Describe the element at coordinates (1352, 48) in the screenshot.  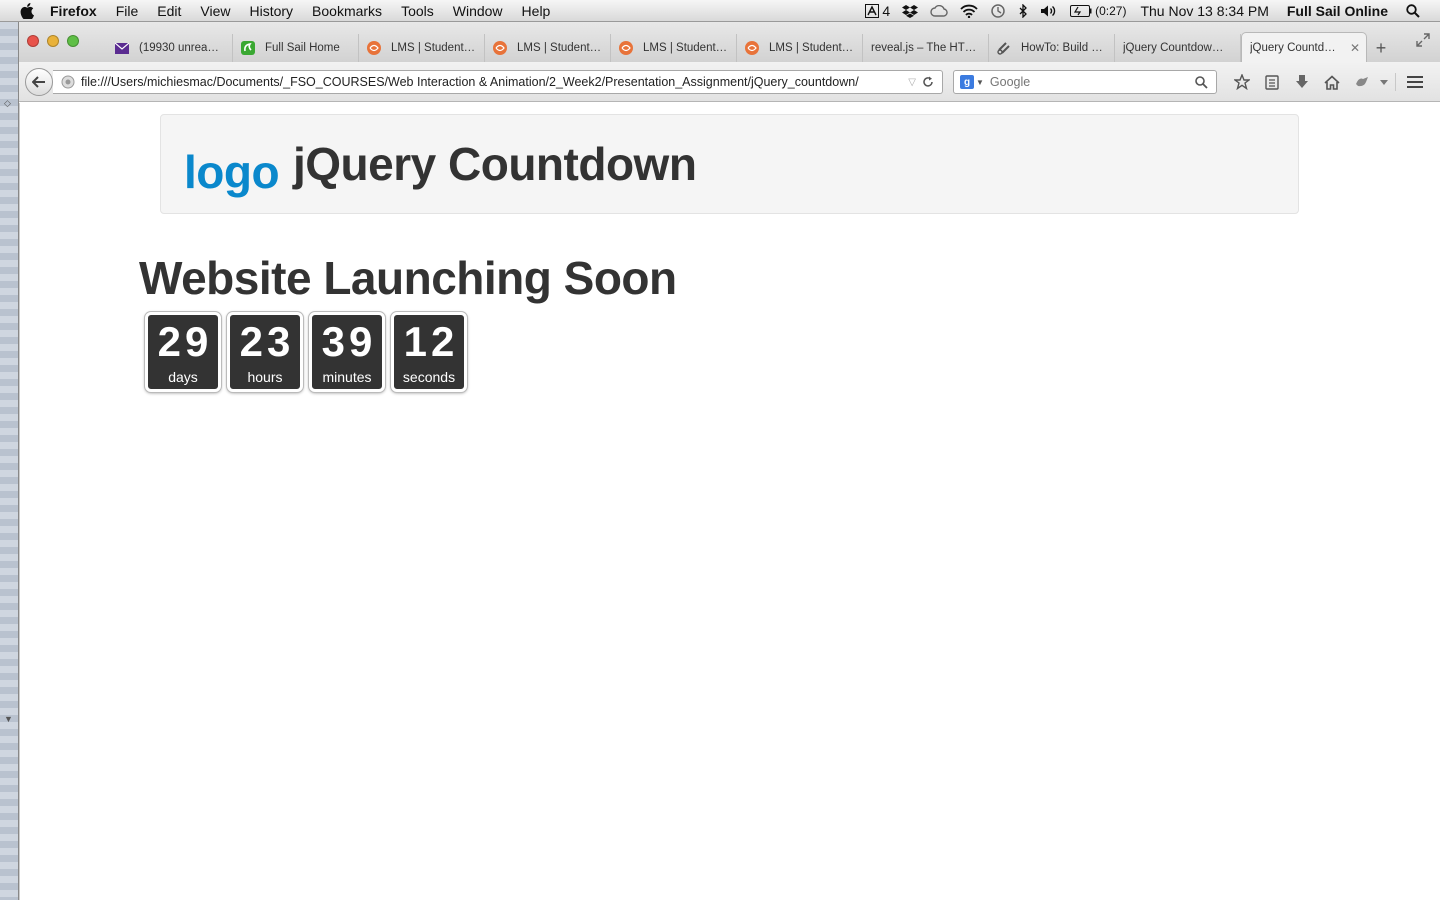
I see `tab-close-icon: ✕` at that location.